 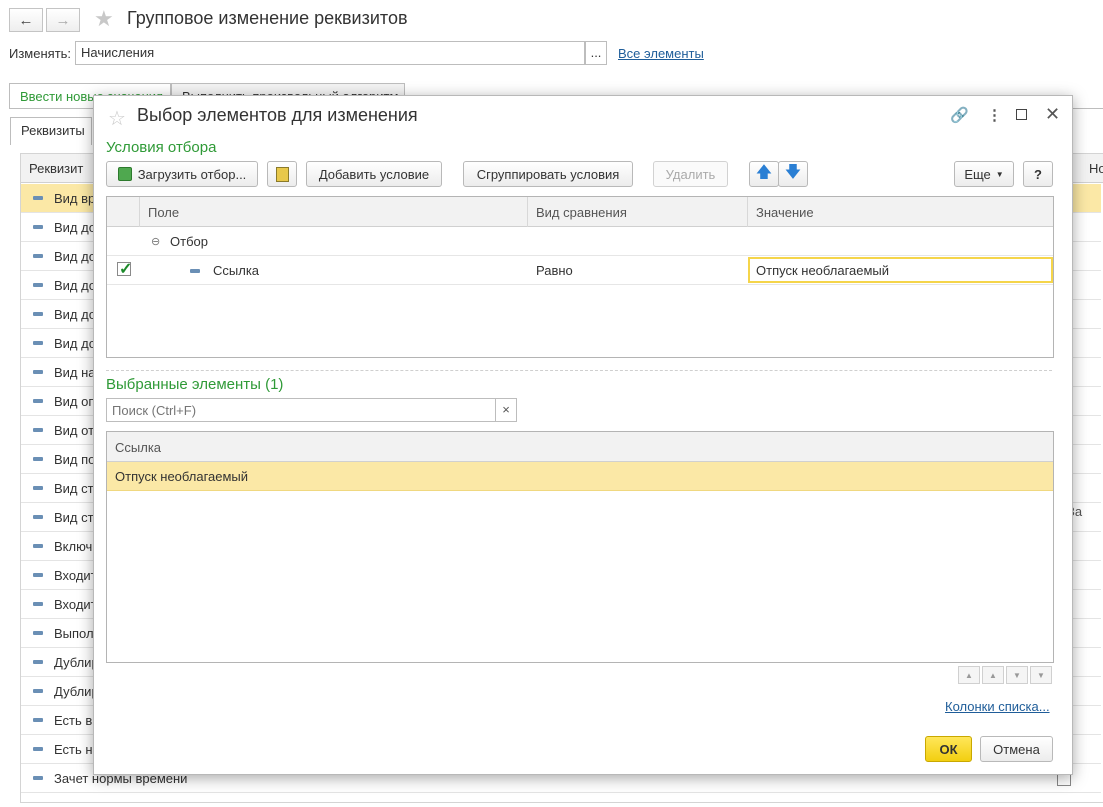 I want to click on maximize-icon, so click(x=1021, y=114).